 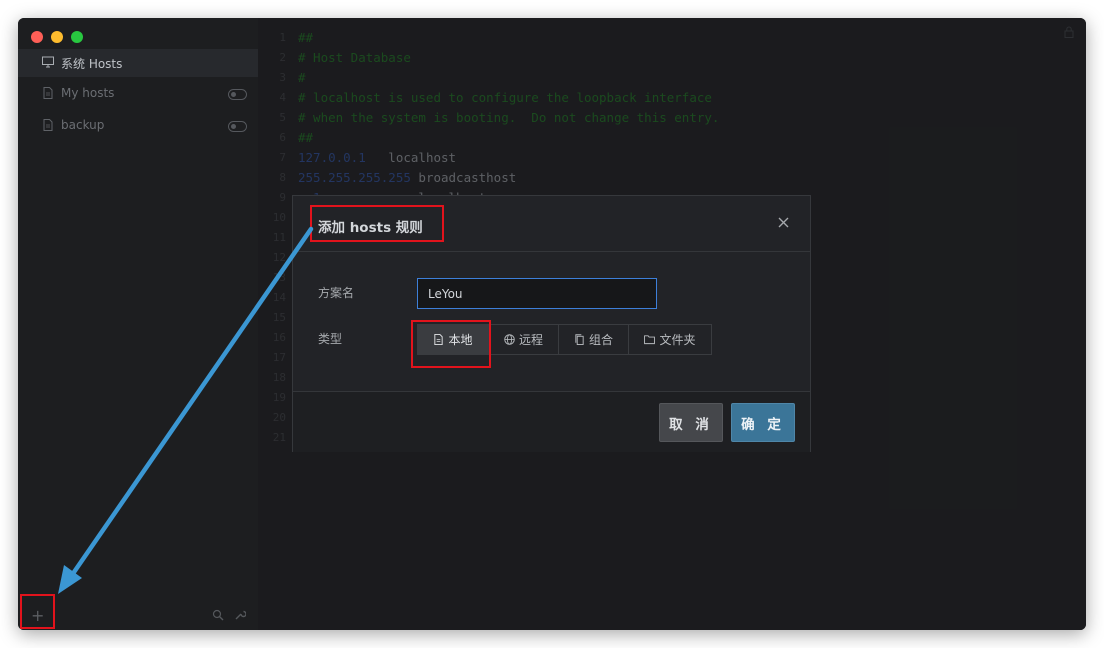 I want to click on close-icon, so click(x=783, y=222).